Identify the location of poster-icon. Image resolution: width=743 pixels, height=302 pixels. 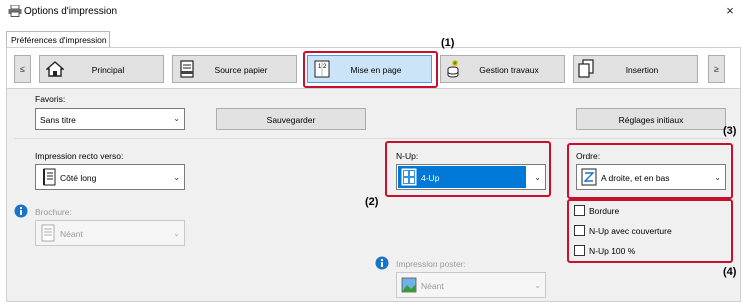
(409, 285).